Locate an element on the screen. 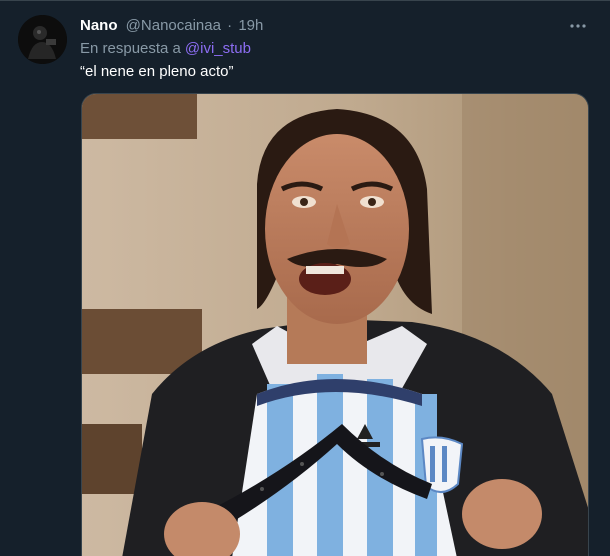 The height and width of the screenshot is (556, 610). tweet-text: “el nene en pleno acto” is located at coordinates (157, 71).